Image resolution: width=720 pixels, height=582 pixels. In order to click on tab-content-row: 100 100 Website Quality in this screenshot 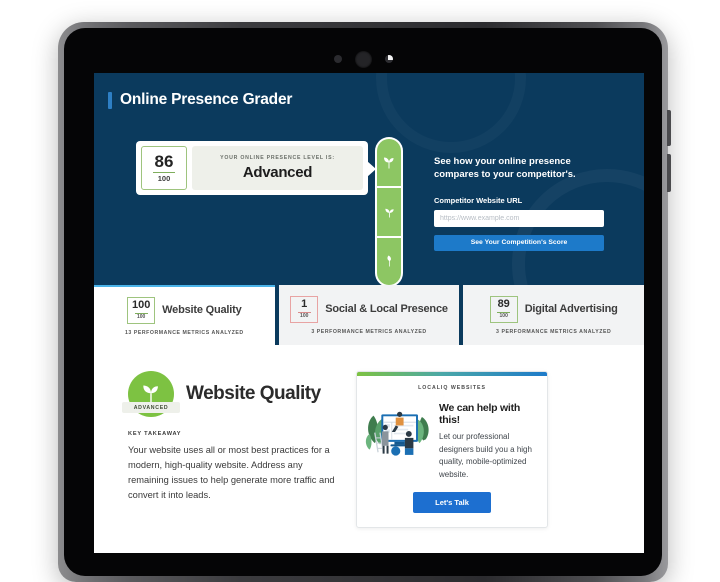, I will do `click(184, 310)`.